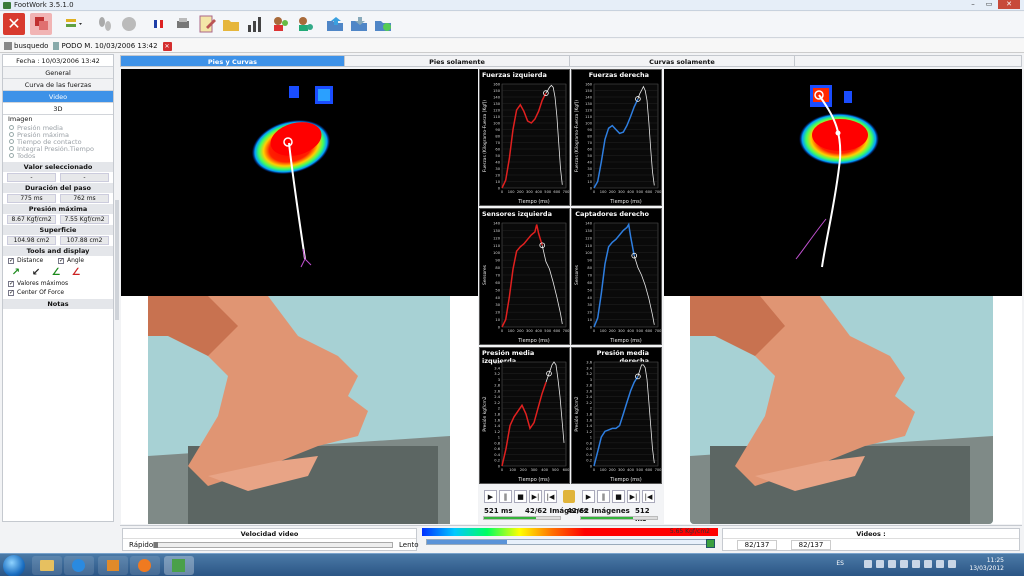  Describe the element at coordinates (255, 24) in the screenshot. I see `chart-tool-button` at that location.